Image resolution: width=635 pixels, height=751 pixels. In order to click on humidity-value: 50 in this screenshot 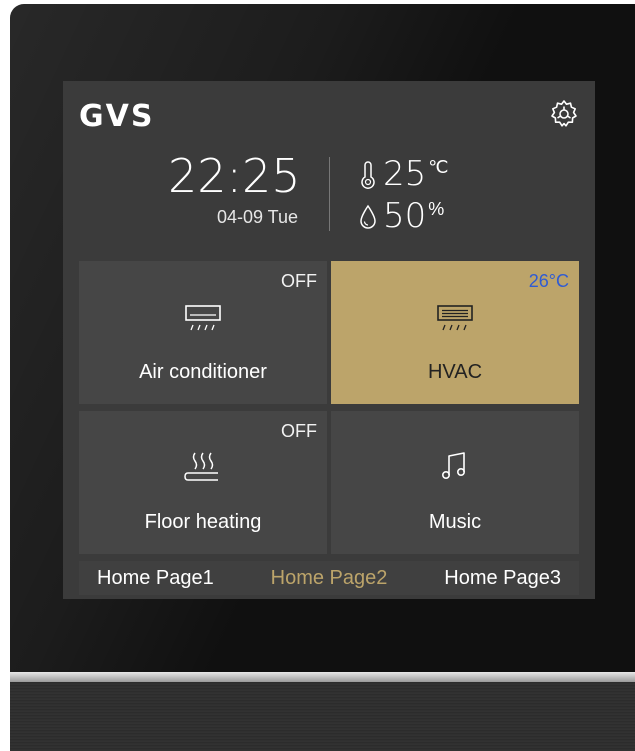, I will do `click(405, 216)`.